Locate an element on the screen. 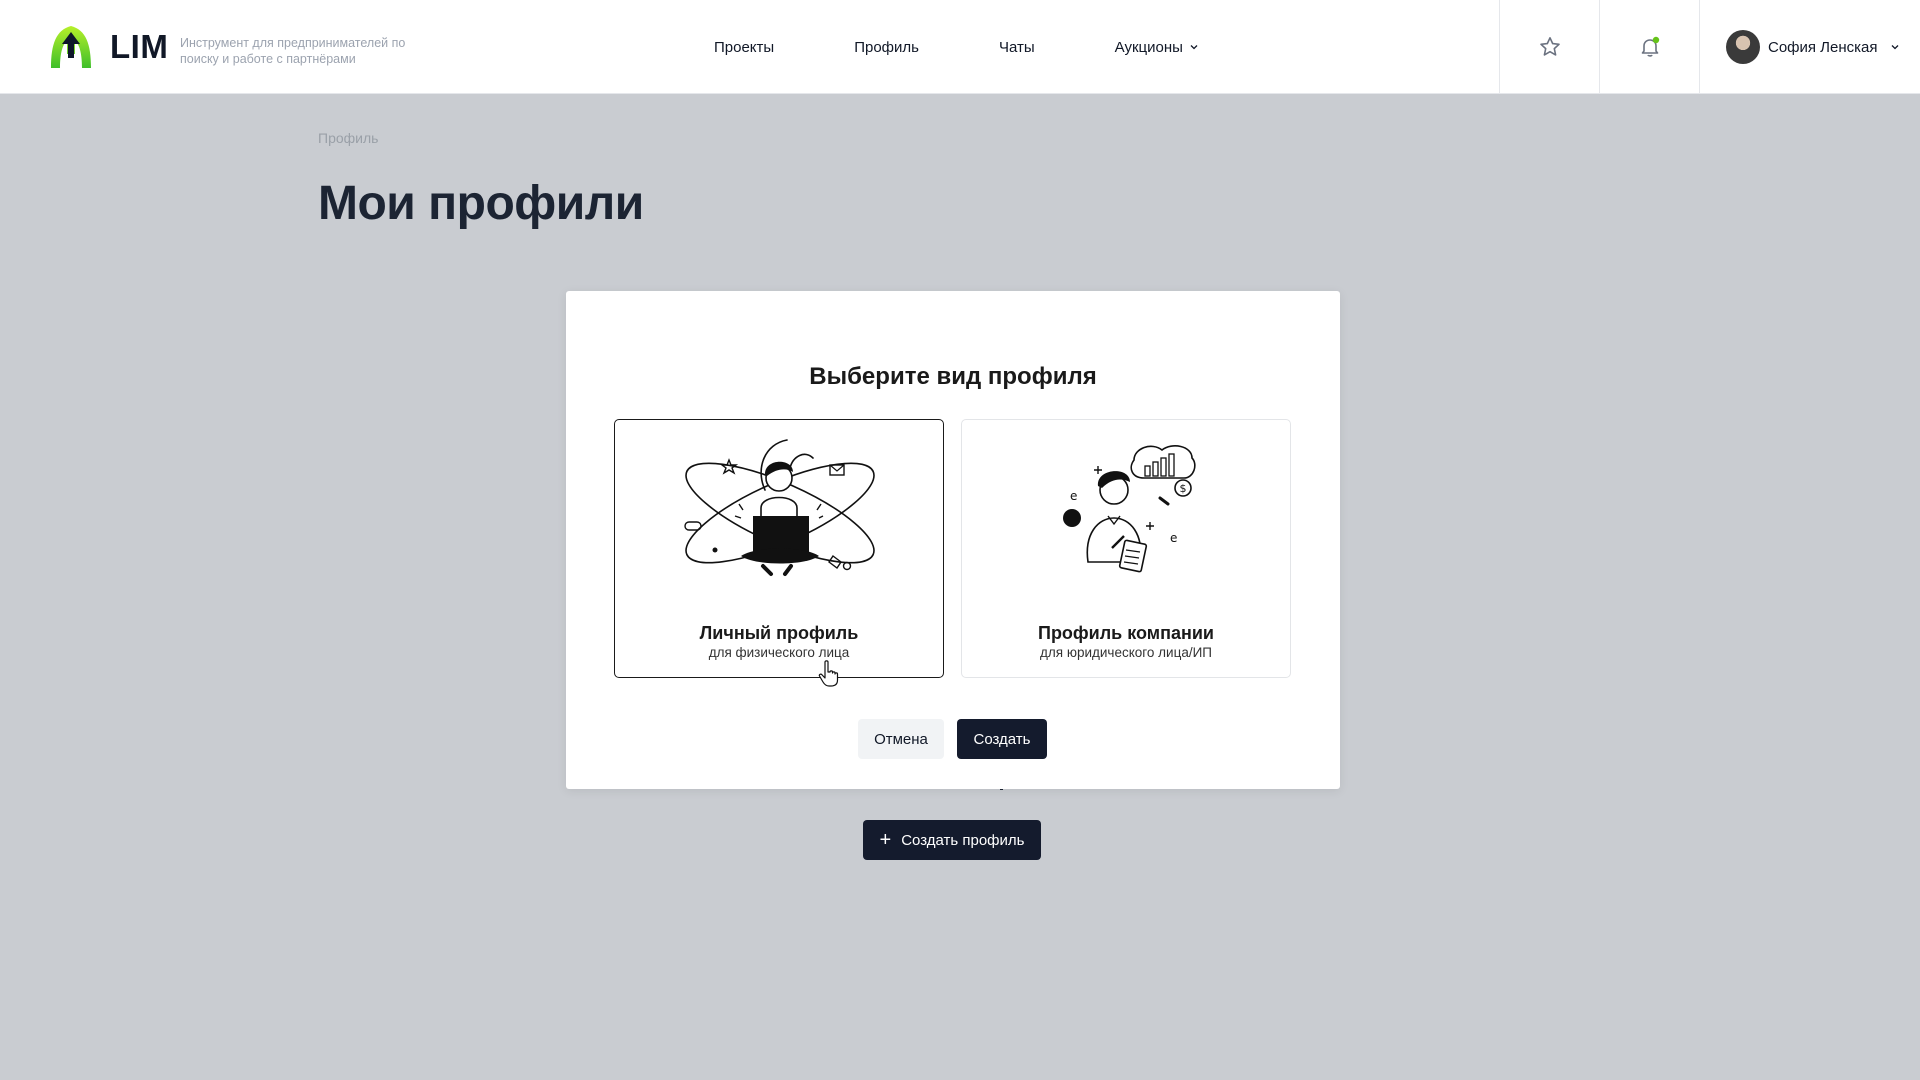 The width and height of the screenshot is (1920, 1080). nav-chats-label: Чаты is located at coordinates (1016, 47).